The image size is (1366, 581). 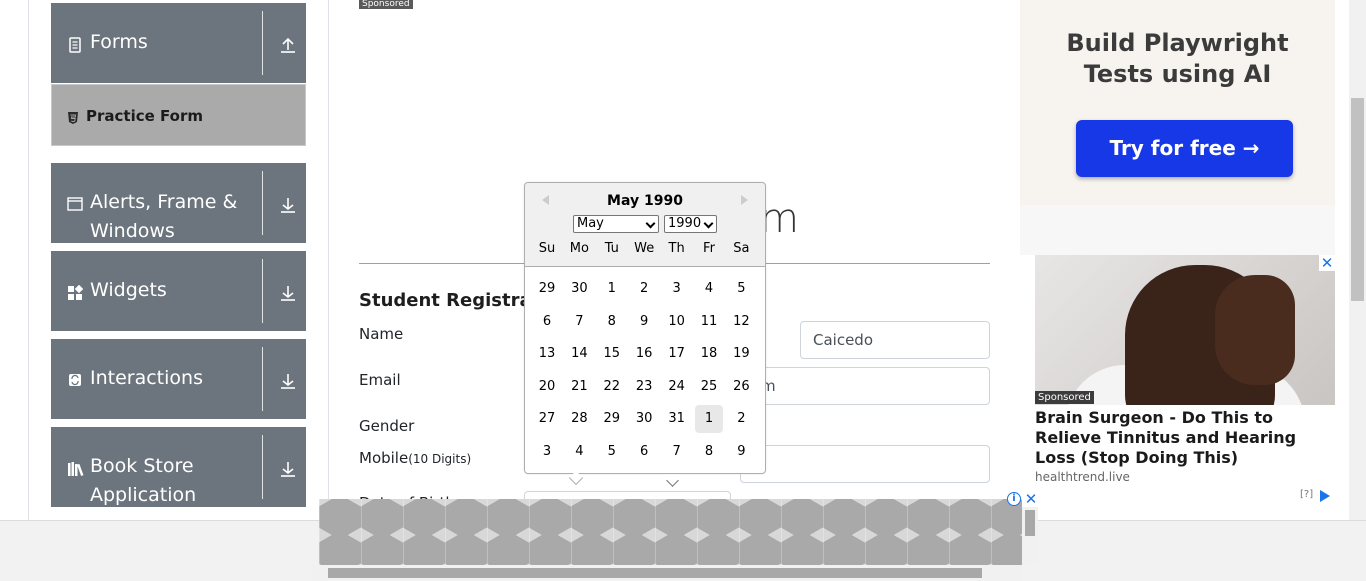 I want to click on sidebar-item-label: Practice Form, so click(x=144, y=116).